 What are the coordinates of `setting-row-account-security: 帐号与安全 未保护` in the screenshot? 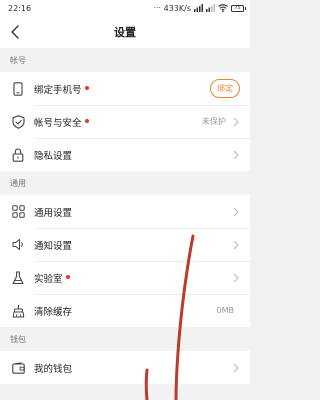 It's located at (125, 121).